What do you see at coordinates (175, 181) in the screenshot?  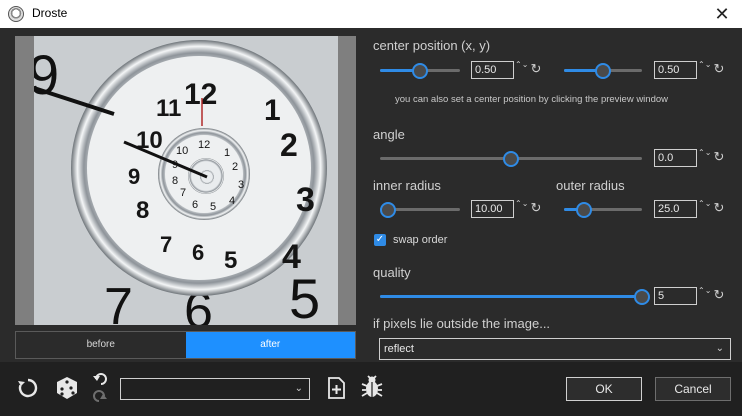 I see `svg-text: 8` at bounding box center [175, 181].